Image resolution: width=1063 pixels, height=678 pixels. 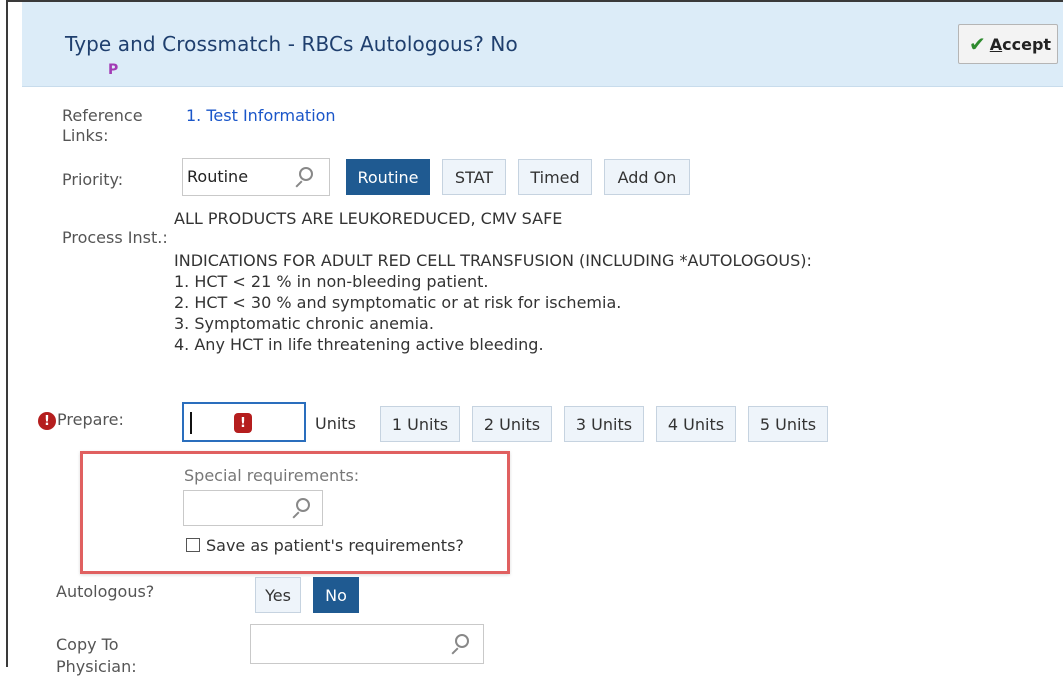 What do you see at coordinates (604, 239) in the screenshot?
I see `instruction-line` at bounding box center [604, 239].